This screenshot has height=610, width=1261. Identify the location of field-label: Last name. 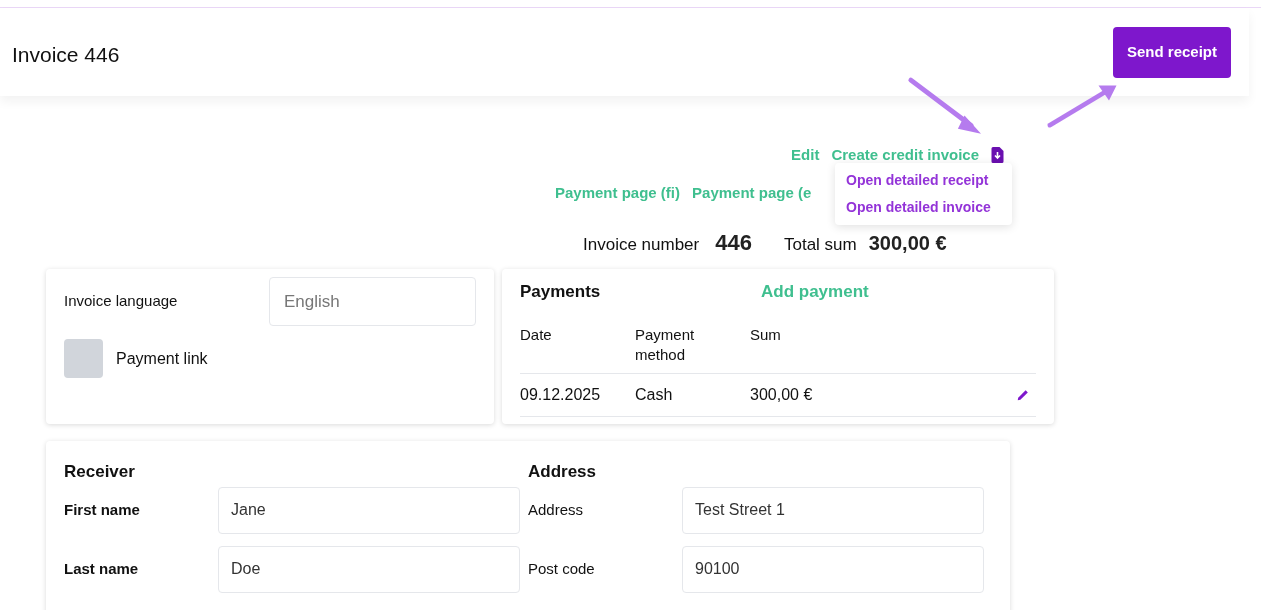
(102, 568).